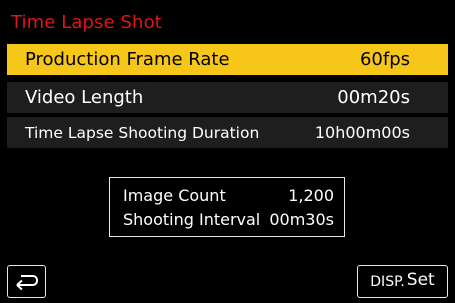  What do you see at coordinates (311, 195) in the screenshot?
I see `image-count-value: 1,200` at bounding box center [311, 195].